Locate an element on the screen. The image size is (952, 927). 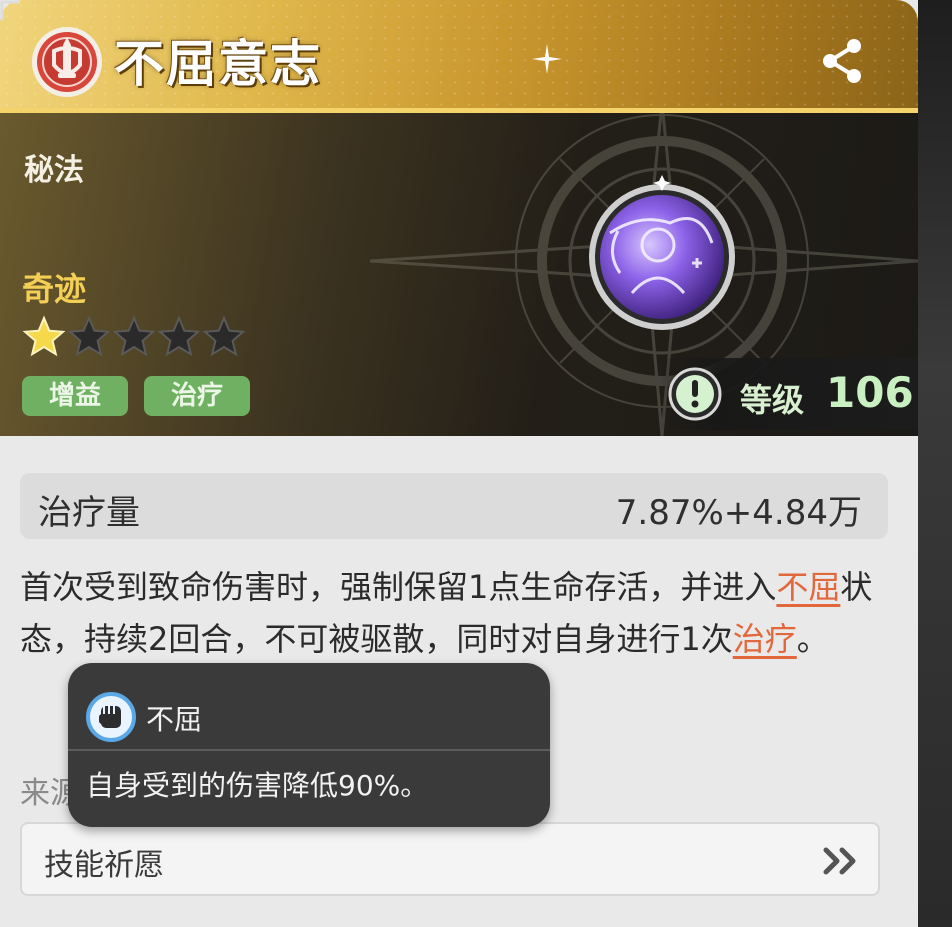
star-rating is located at coordinates (134, 336).